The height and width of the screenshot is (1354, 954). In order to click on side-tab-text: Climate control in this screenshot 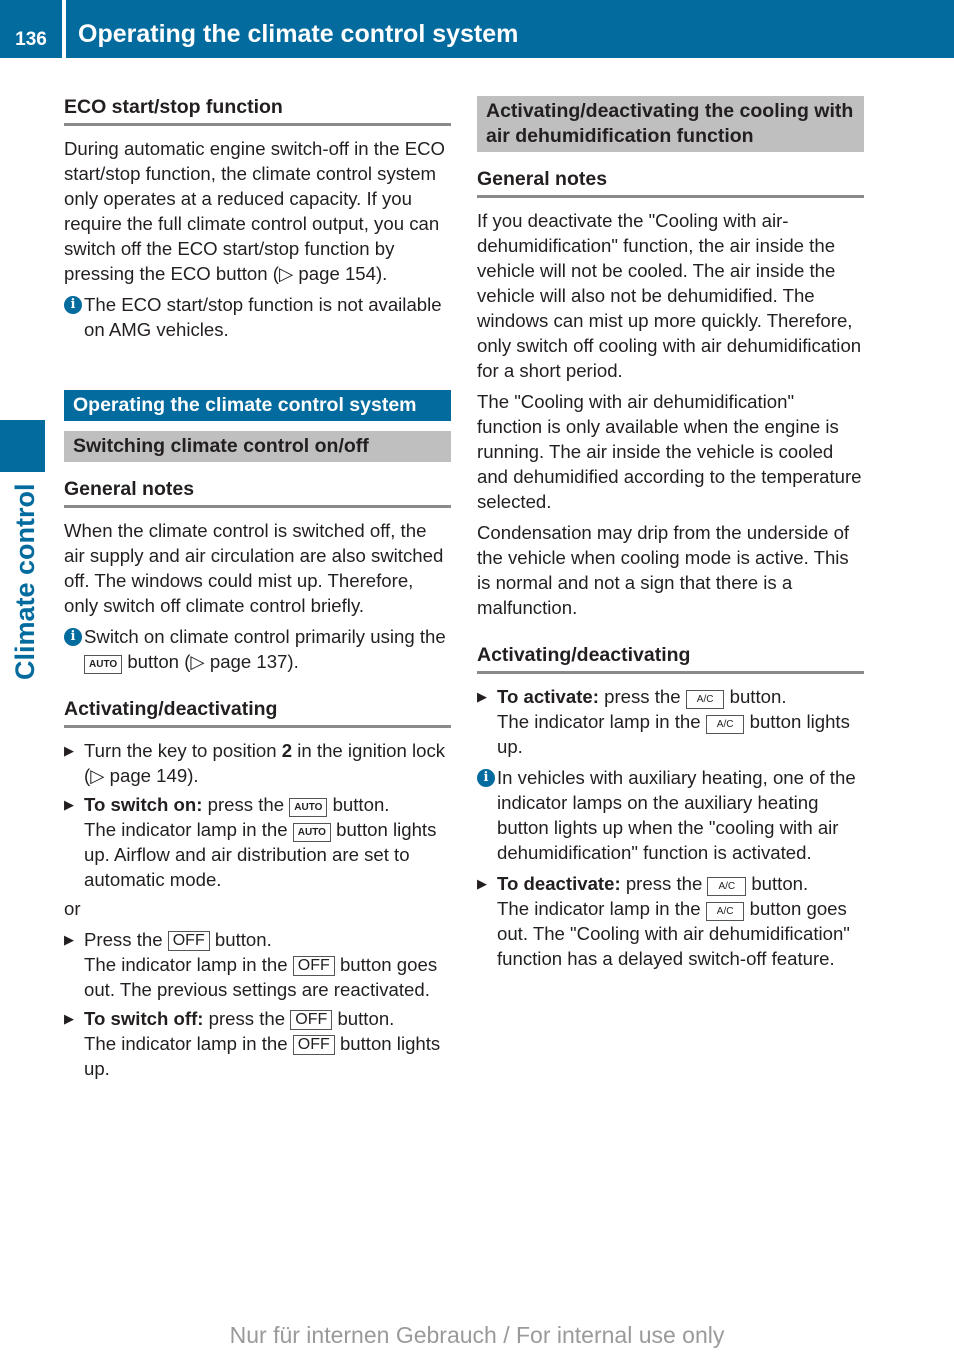, I will do `click(25, 581)`.